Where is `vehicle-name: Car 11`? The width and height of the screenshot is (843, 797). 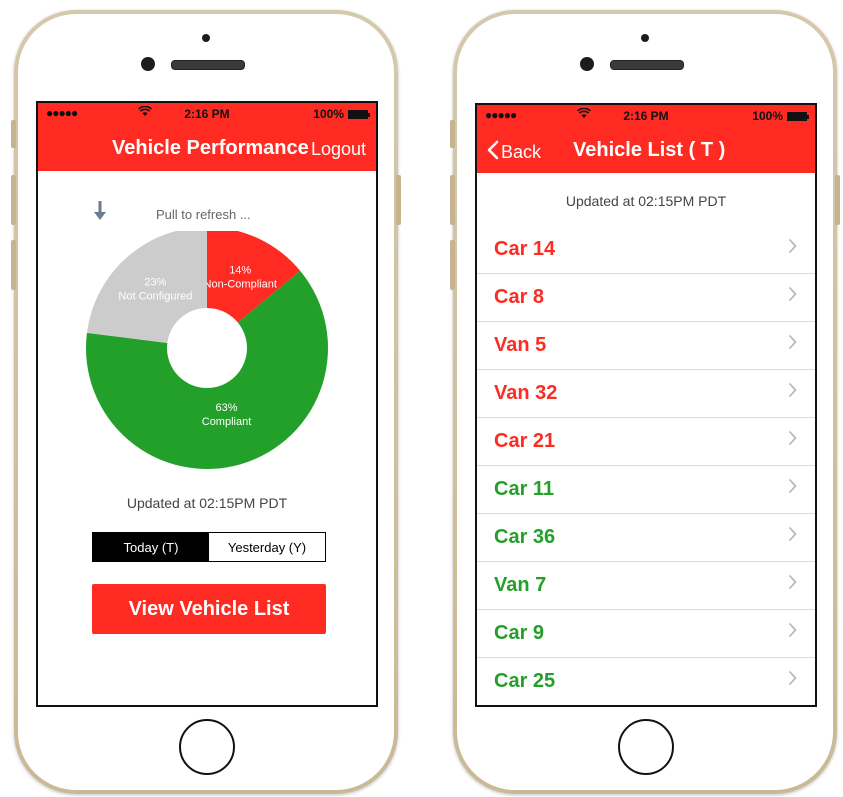
vehicle-name: Car 11 is located at coordinates (524, 489).